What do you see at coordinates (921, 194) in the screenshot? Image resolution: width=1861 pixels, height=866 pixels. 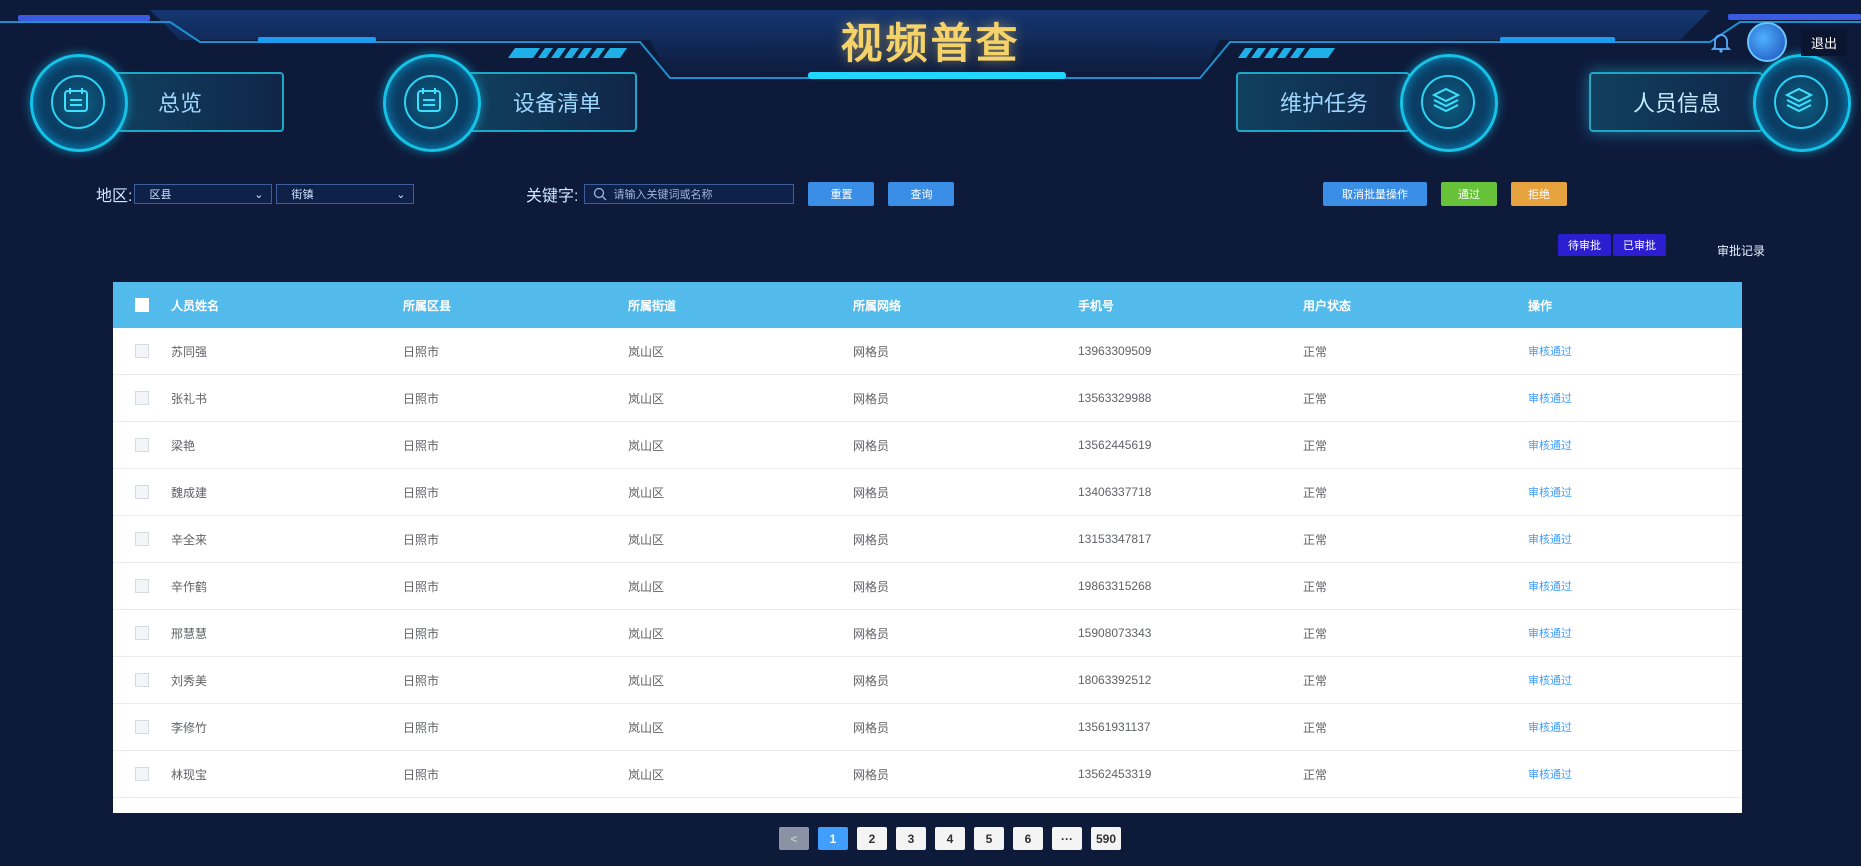 I see `query-button: 查询` at bounding box center [921, 194].